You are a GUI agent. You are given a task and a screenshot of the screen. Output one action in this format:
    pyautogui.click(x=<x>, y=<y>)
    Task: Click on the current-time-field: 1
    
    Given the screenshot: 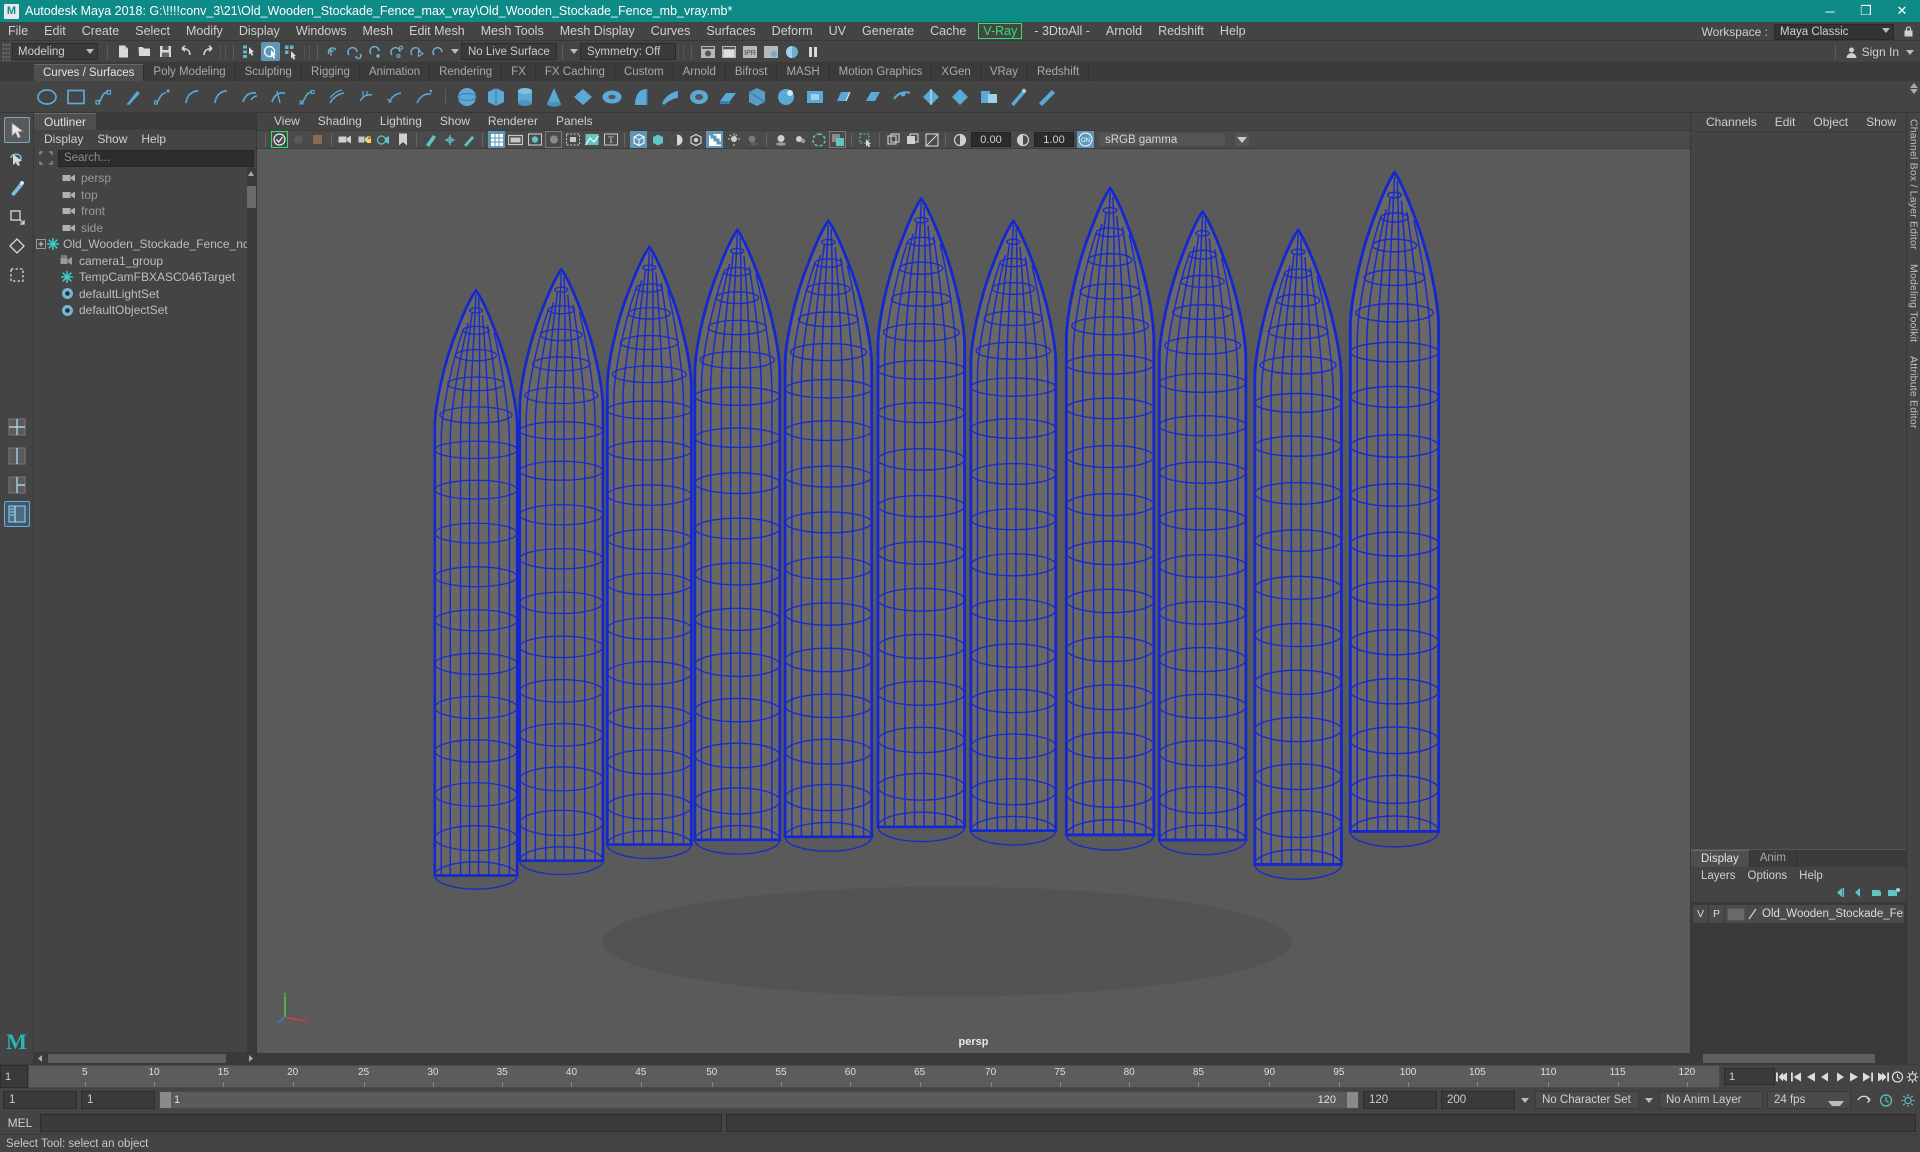 What is the action you would take?
    pyautogui.click(x=1749, y=1076)
    